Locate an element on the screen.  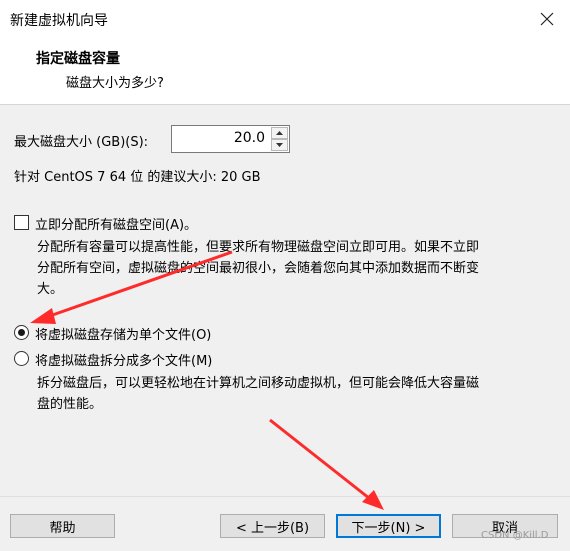
wizard-header: 指定磁盘容量 磁盘大小为多少? is located at coordinates (285, 71).